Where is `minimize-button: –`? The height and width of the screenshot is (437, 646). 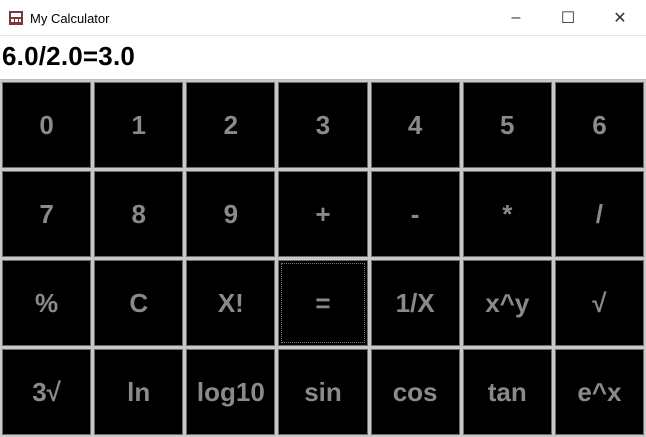 minimize-button: – is located at coordinates (516, 18).